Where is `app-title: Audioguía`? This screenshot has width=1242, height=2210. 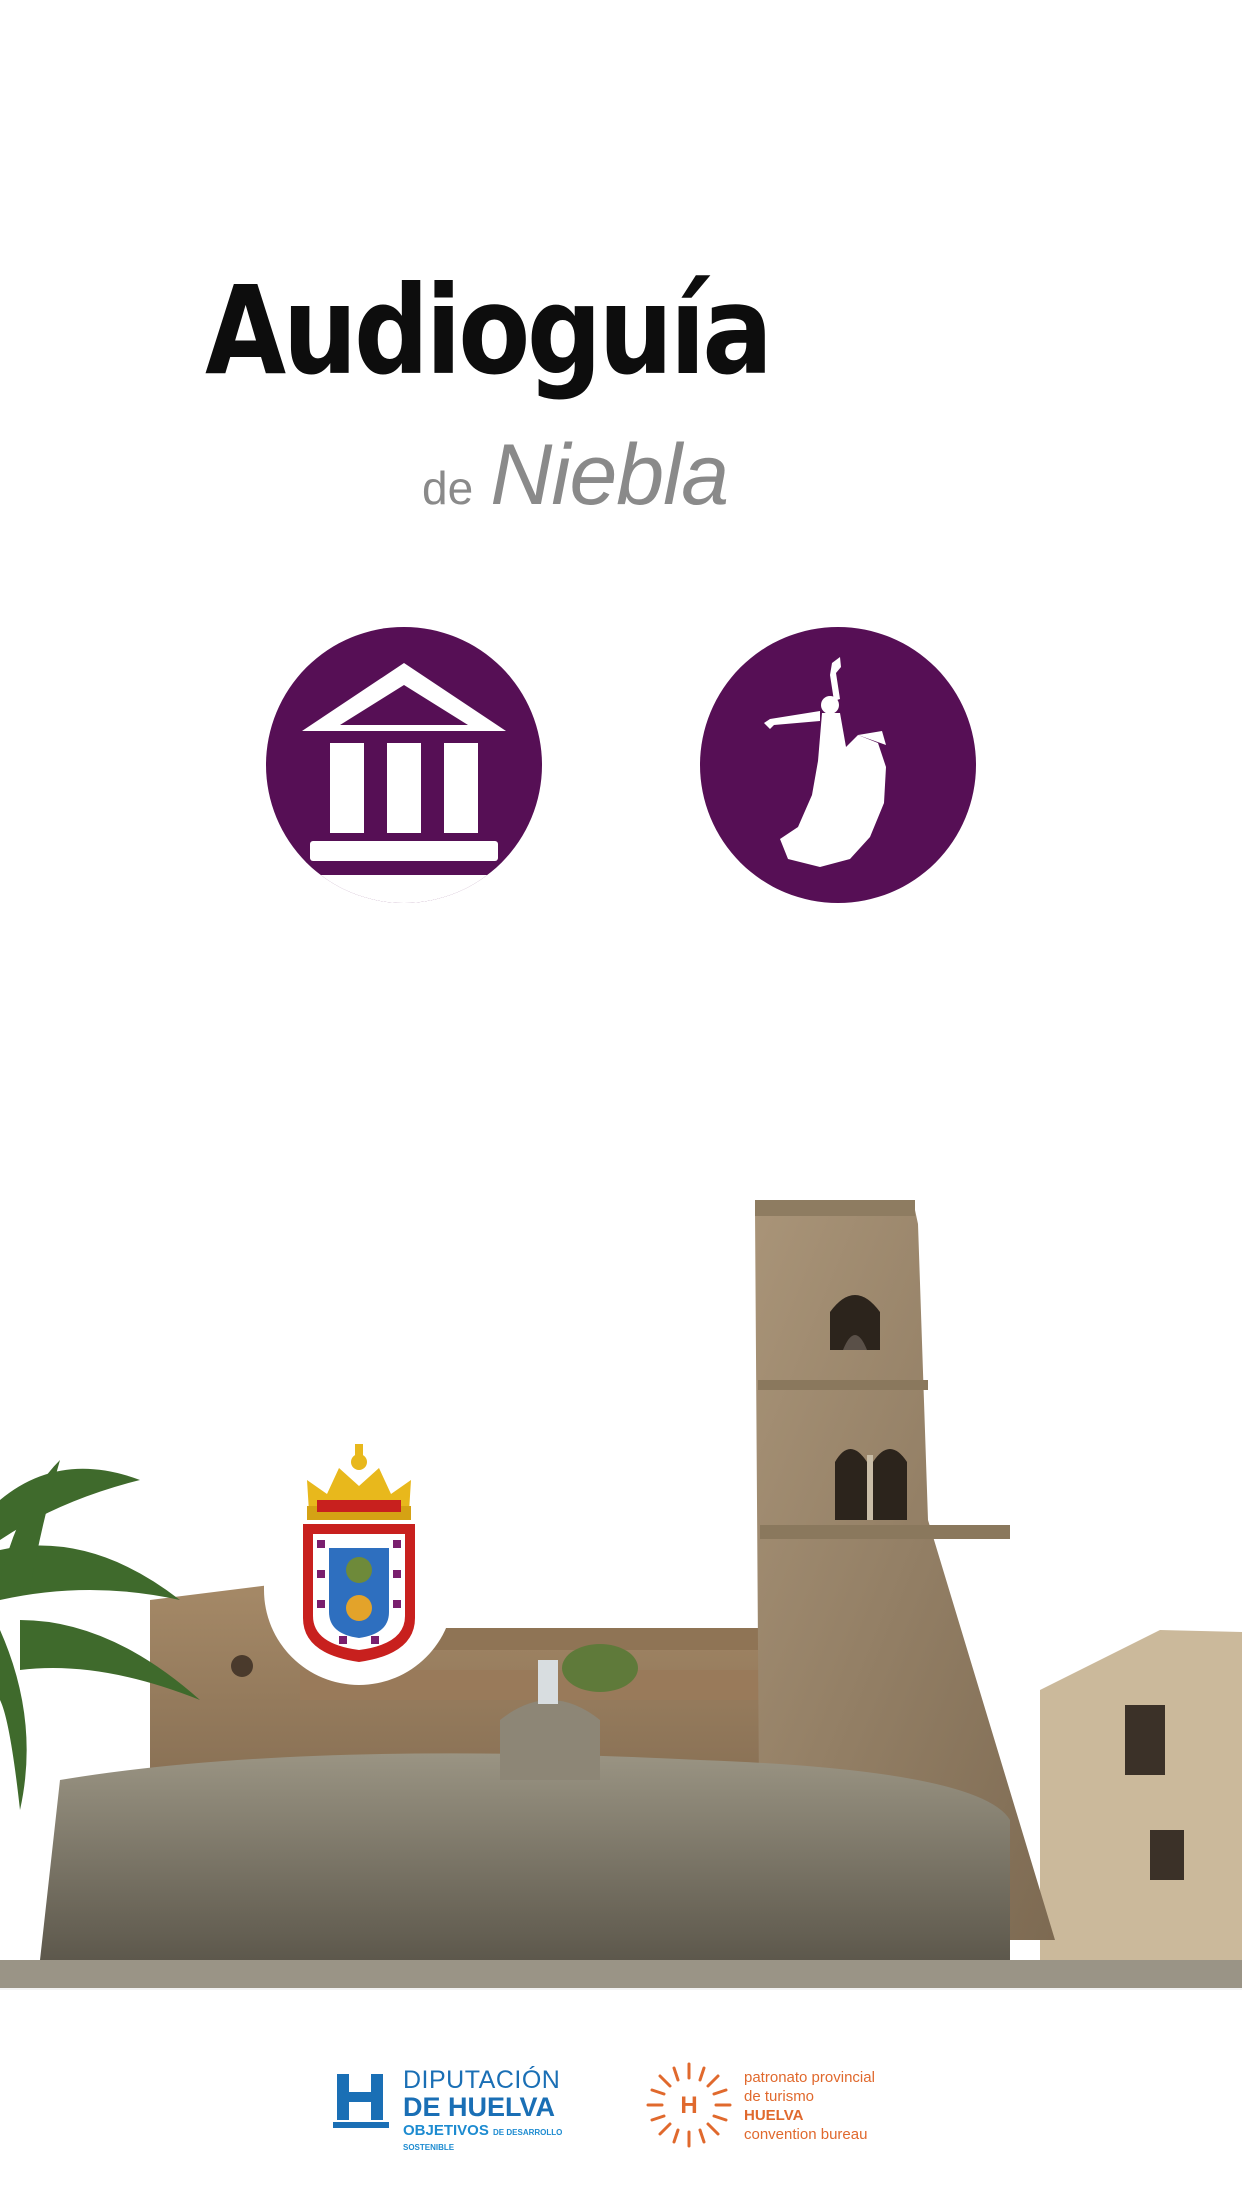
app-title: Audioguía is located at coordinates (489, 331).